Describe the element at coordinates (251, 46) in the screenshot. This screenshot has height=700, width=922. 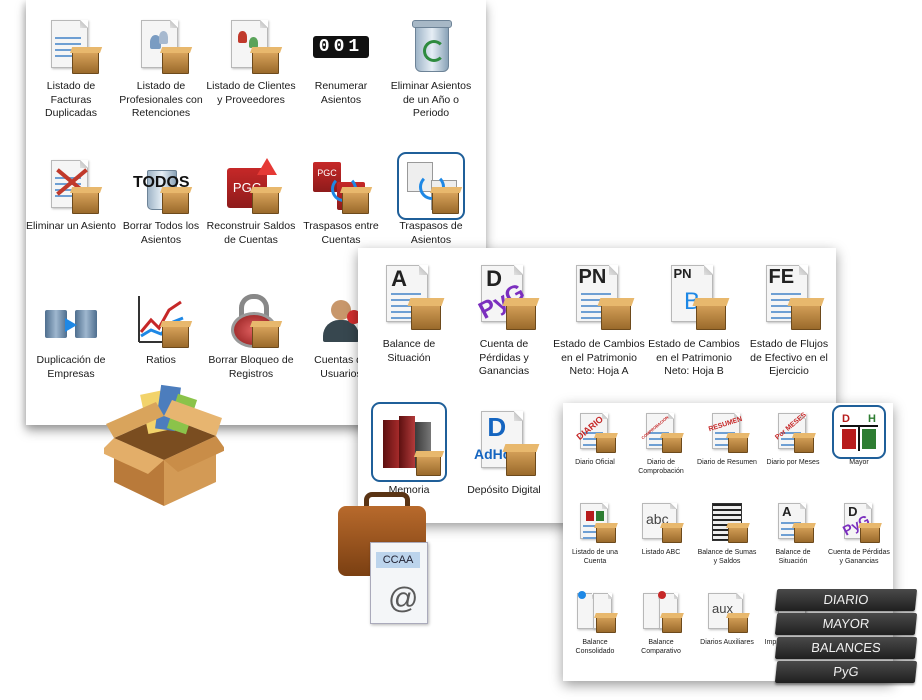
I see `clients-suppliers-list-icon` at that location.